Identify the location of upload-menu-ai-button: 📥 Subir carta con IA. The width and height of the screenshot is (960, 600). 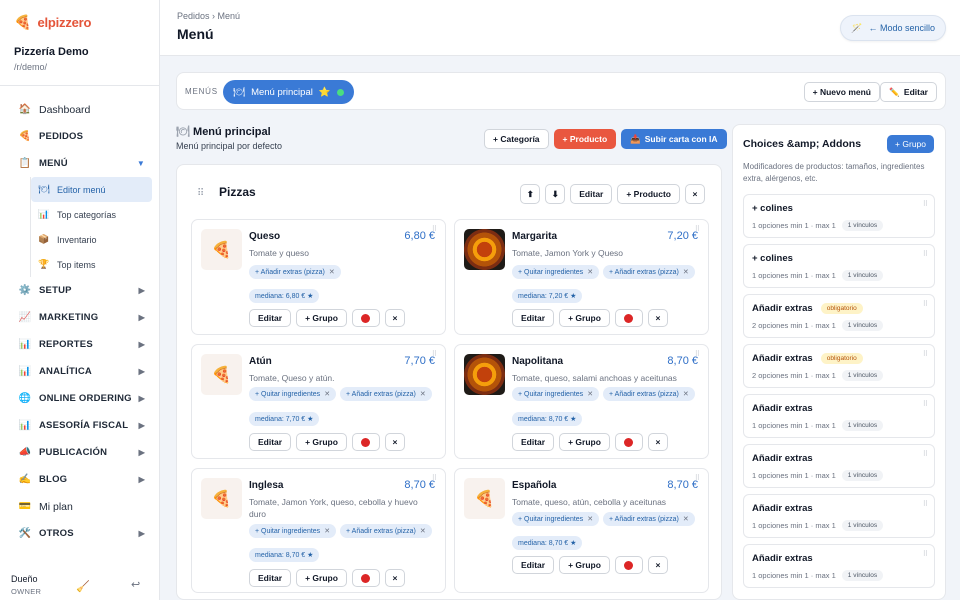
(674, 139).